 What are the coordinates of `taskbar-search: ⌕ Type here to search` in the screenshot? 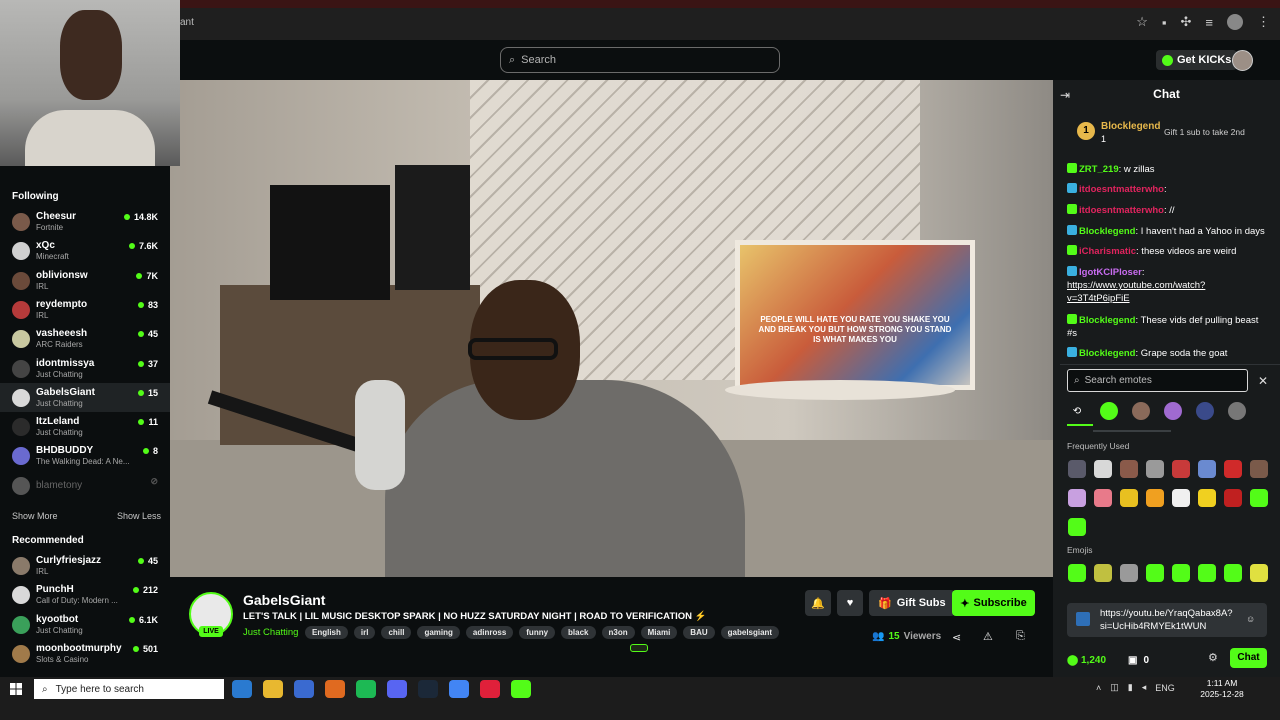 It's located at (129, 689).